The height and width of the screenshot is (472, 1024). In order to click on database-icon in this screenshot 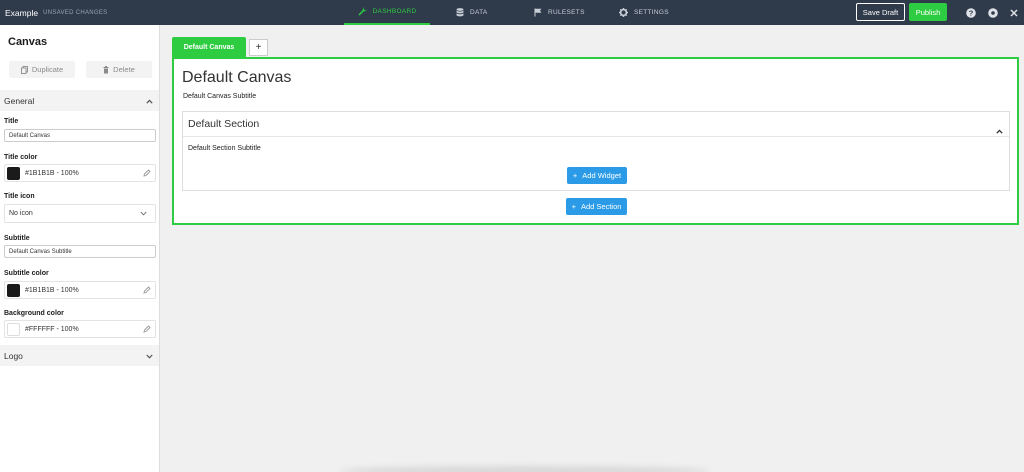, I will do `click(460, 12)`.